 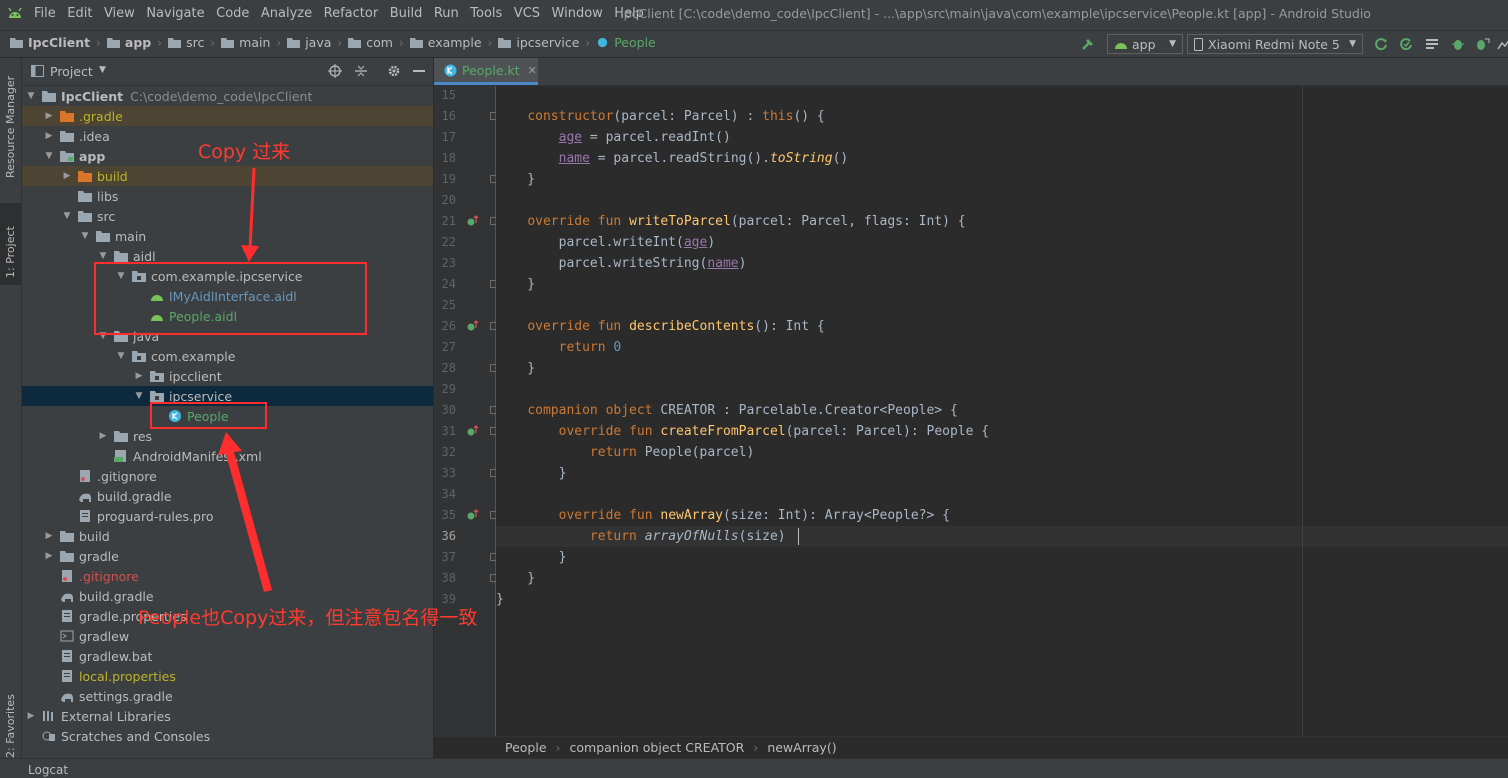 I want to click on menu-navigate: Navigate, so click(x=175, y=13).